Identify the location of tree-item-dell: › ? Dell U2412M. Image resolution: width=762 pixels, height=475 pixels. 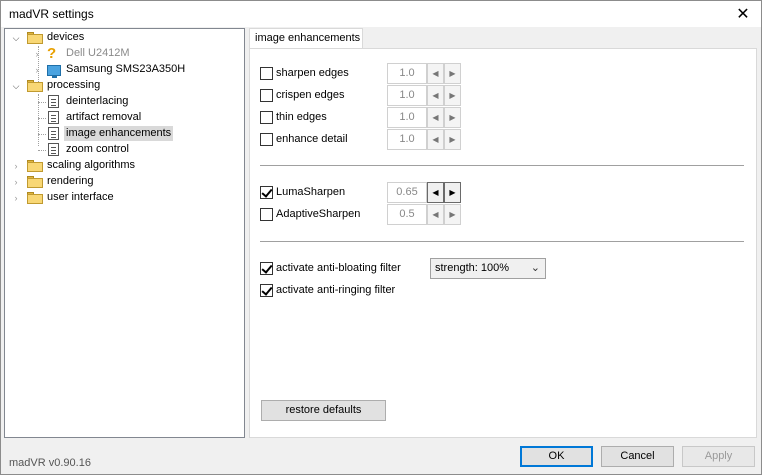
(124, 54).